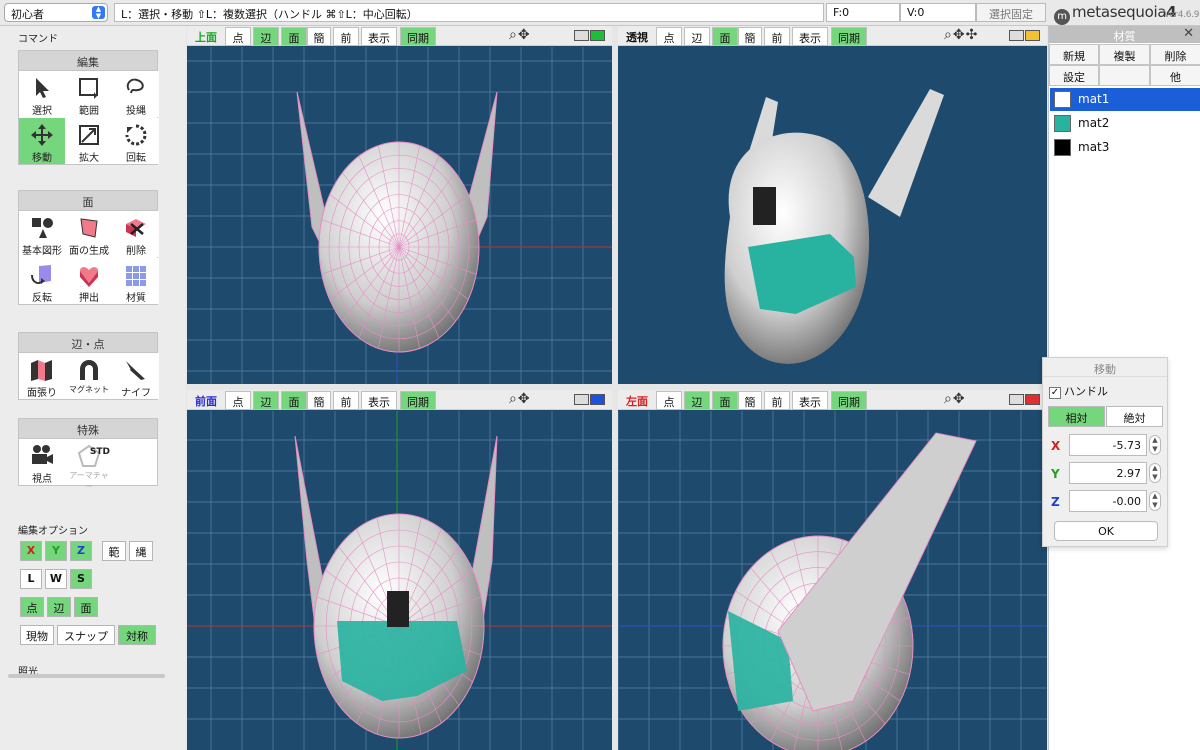 The width and height of the screenshot is (1200, 750). What do you see at coordinates (1108, 501) in the screenshot?
I see `z-value-input: -0.00` at bounding box center [1108, 501].